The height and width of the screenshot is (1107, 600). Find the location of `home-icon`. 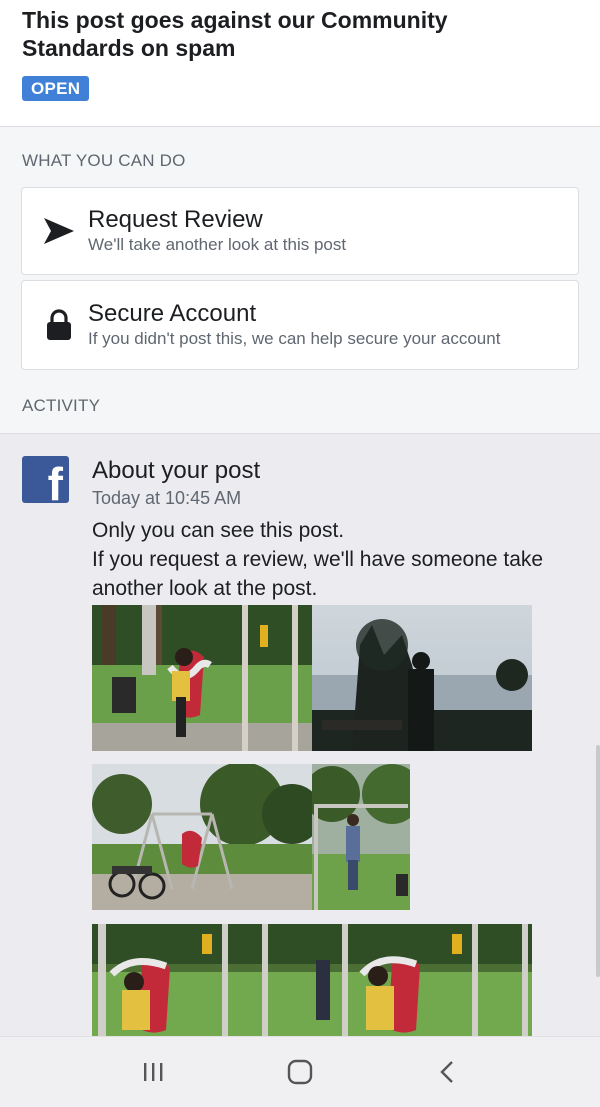

home-icon is located at coordinates (300, 1072).